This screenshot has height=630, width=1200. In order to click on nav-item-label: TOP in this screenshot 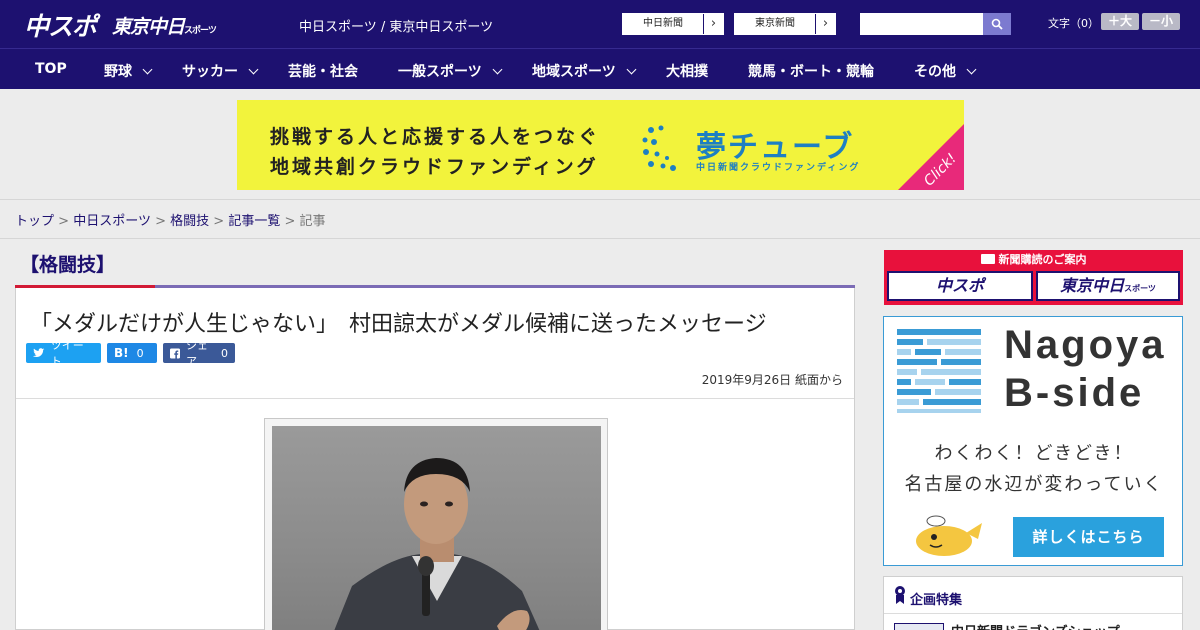, I will do `click(51, 69)`.